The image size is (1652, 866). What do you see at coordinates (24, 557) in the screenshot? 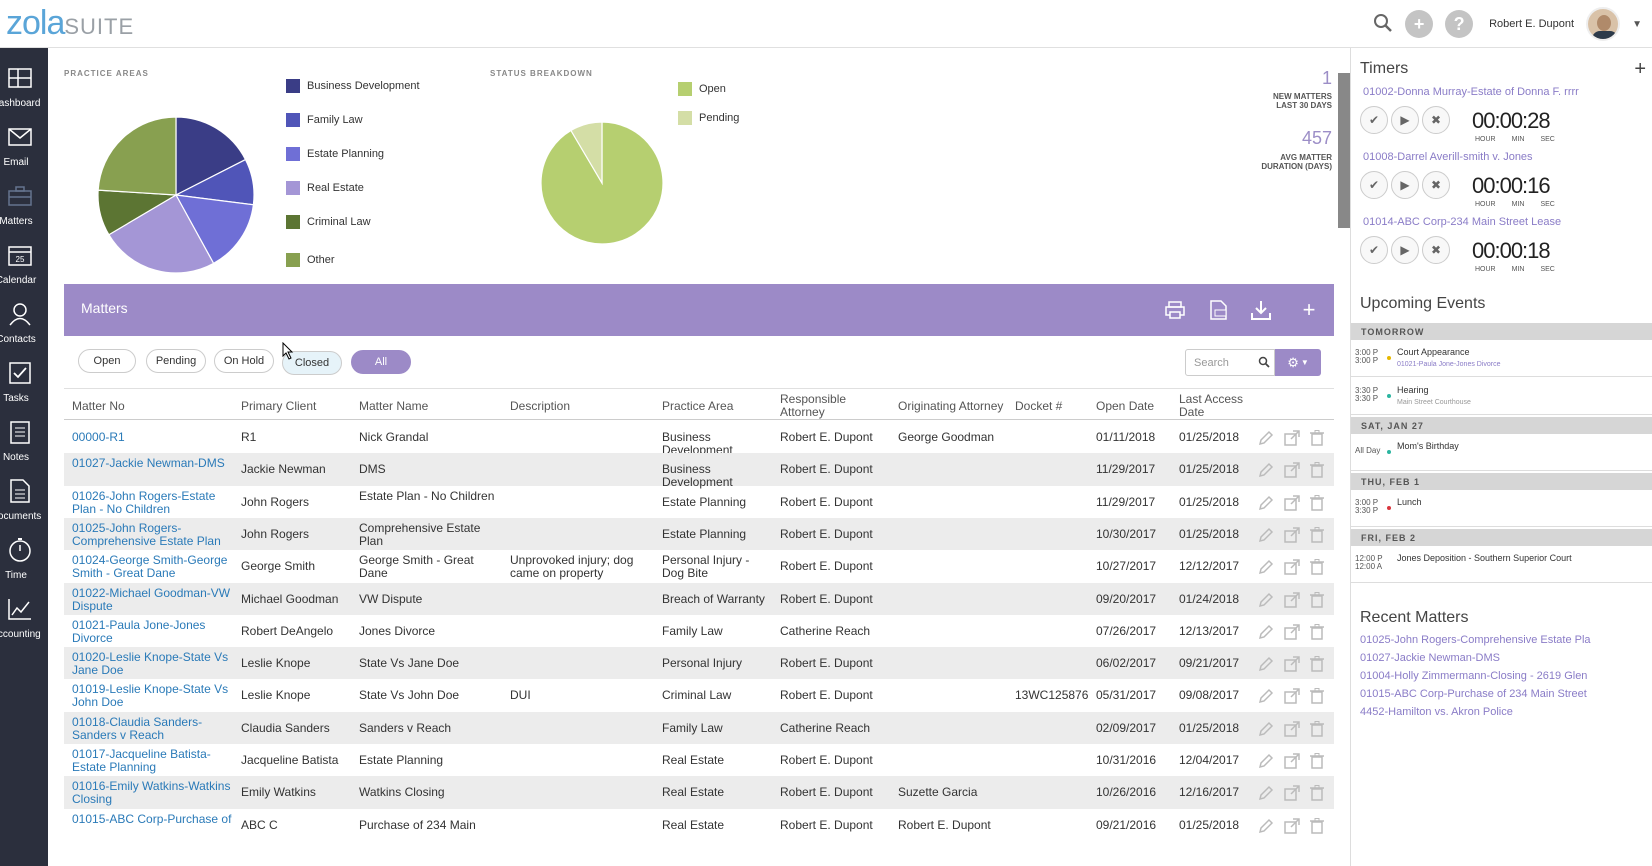
I see `nav-item-time: Time` at bounding box center [24, 557].